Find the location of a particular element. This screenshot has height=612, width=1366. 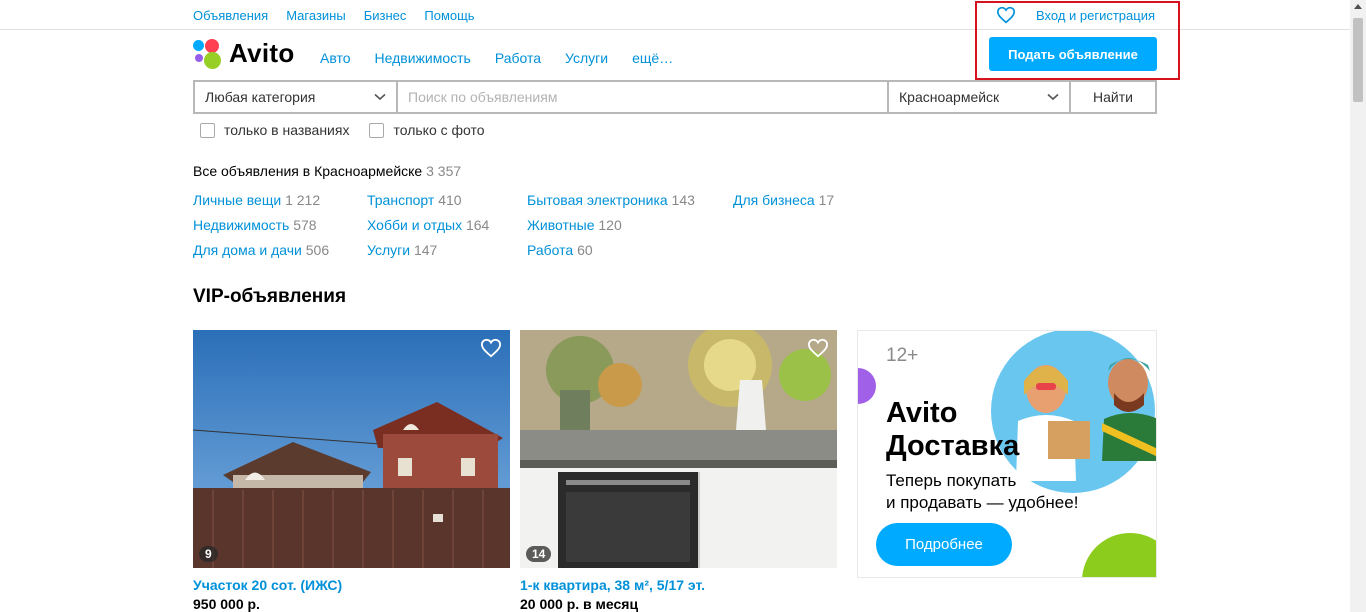

banner-text-line: и продавать — удобнее! is located at coordinates (982, 502).